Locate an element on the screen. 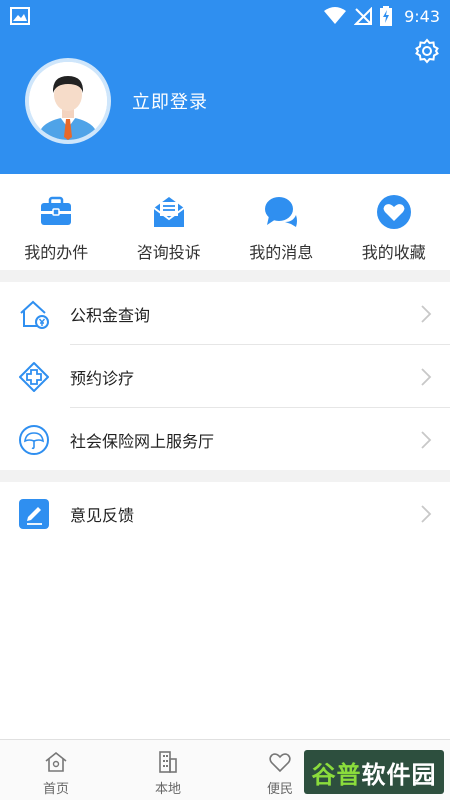  nav-label: 本地 is located at coordinates (167, 789).